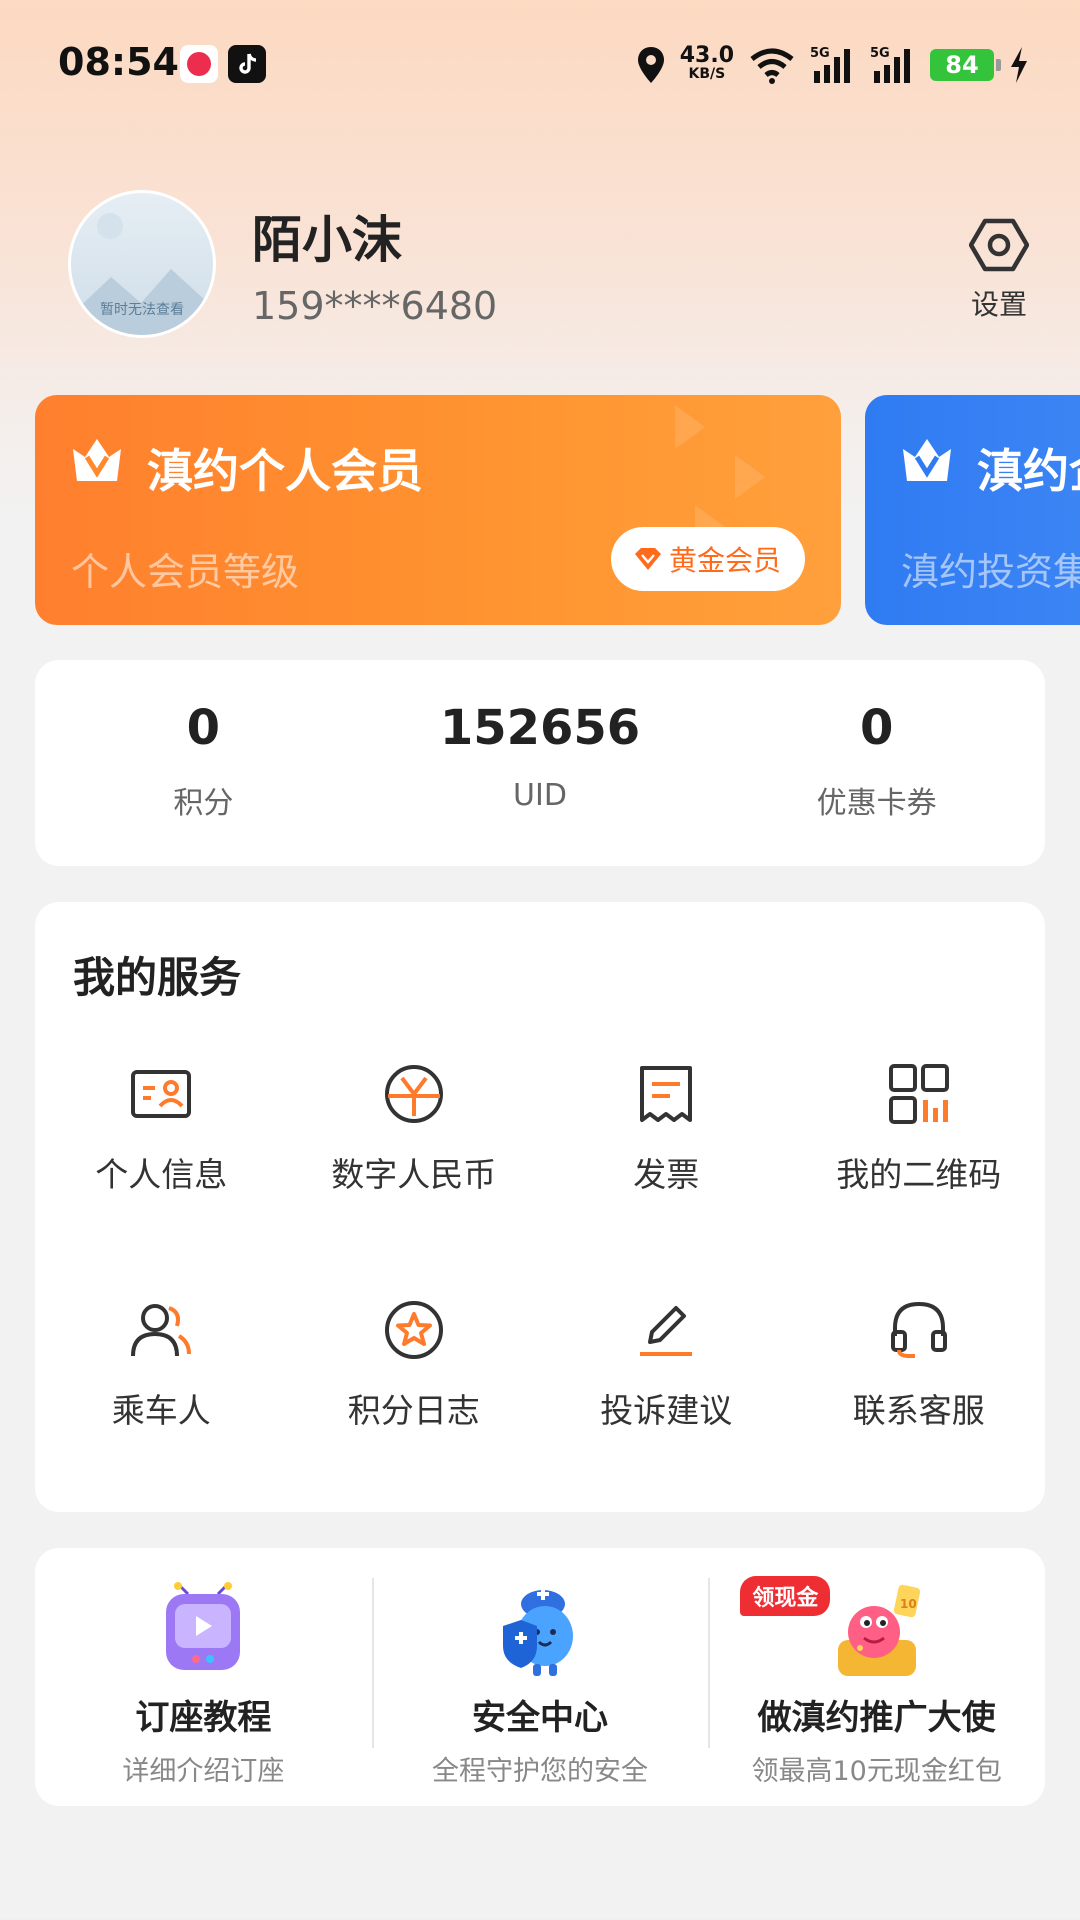  What do you see at coordinates (666, 1174) in the screenshot?
I see `service-label: 发票` at bounding box center [666, 1174].